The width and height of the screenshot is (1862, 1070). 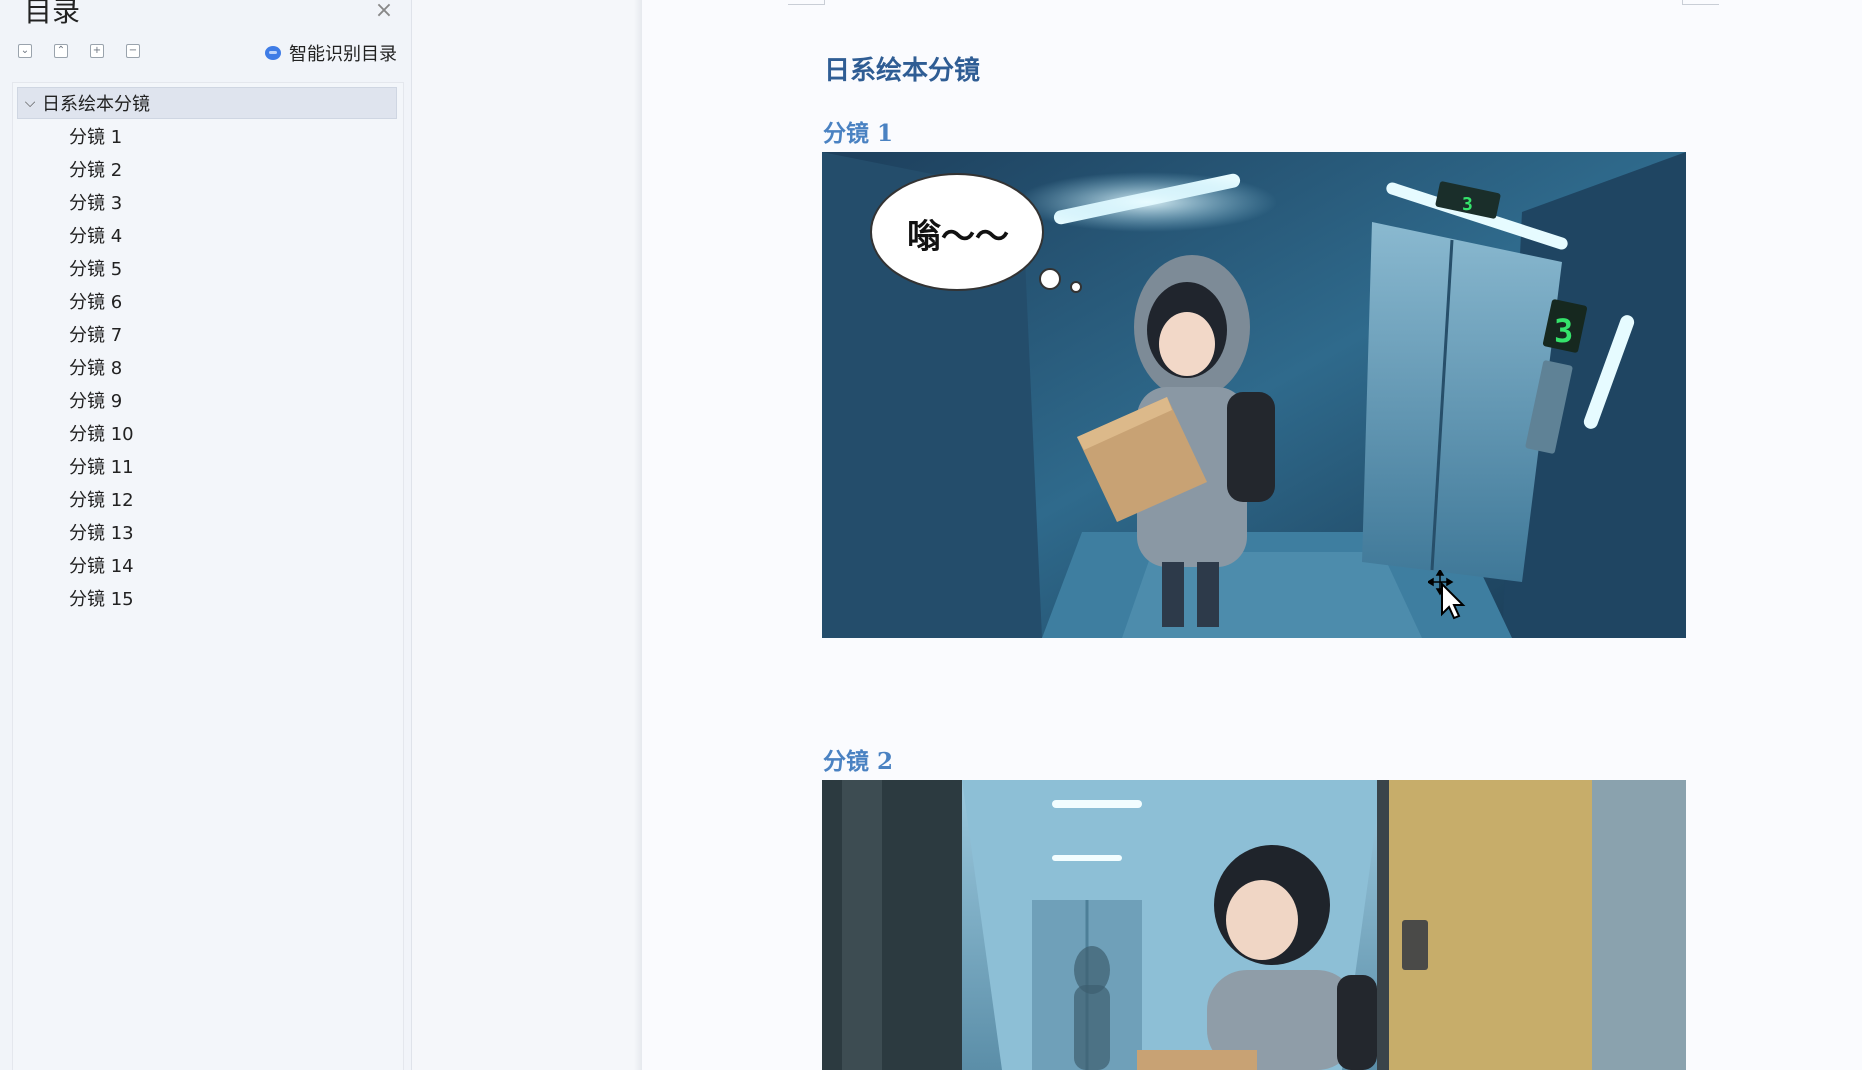 I want to click on toc-item: 分镜 9, so click(x=101, y=401).